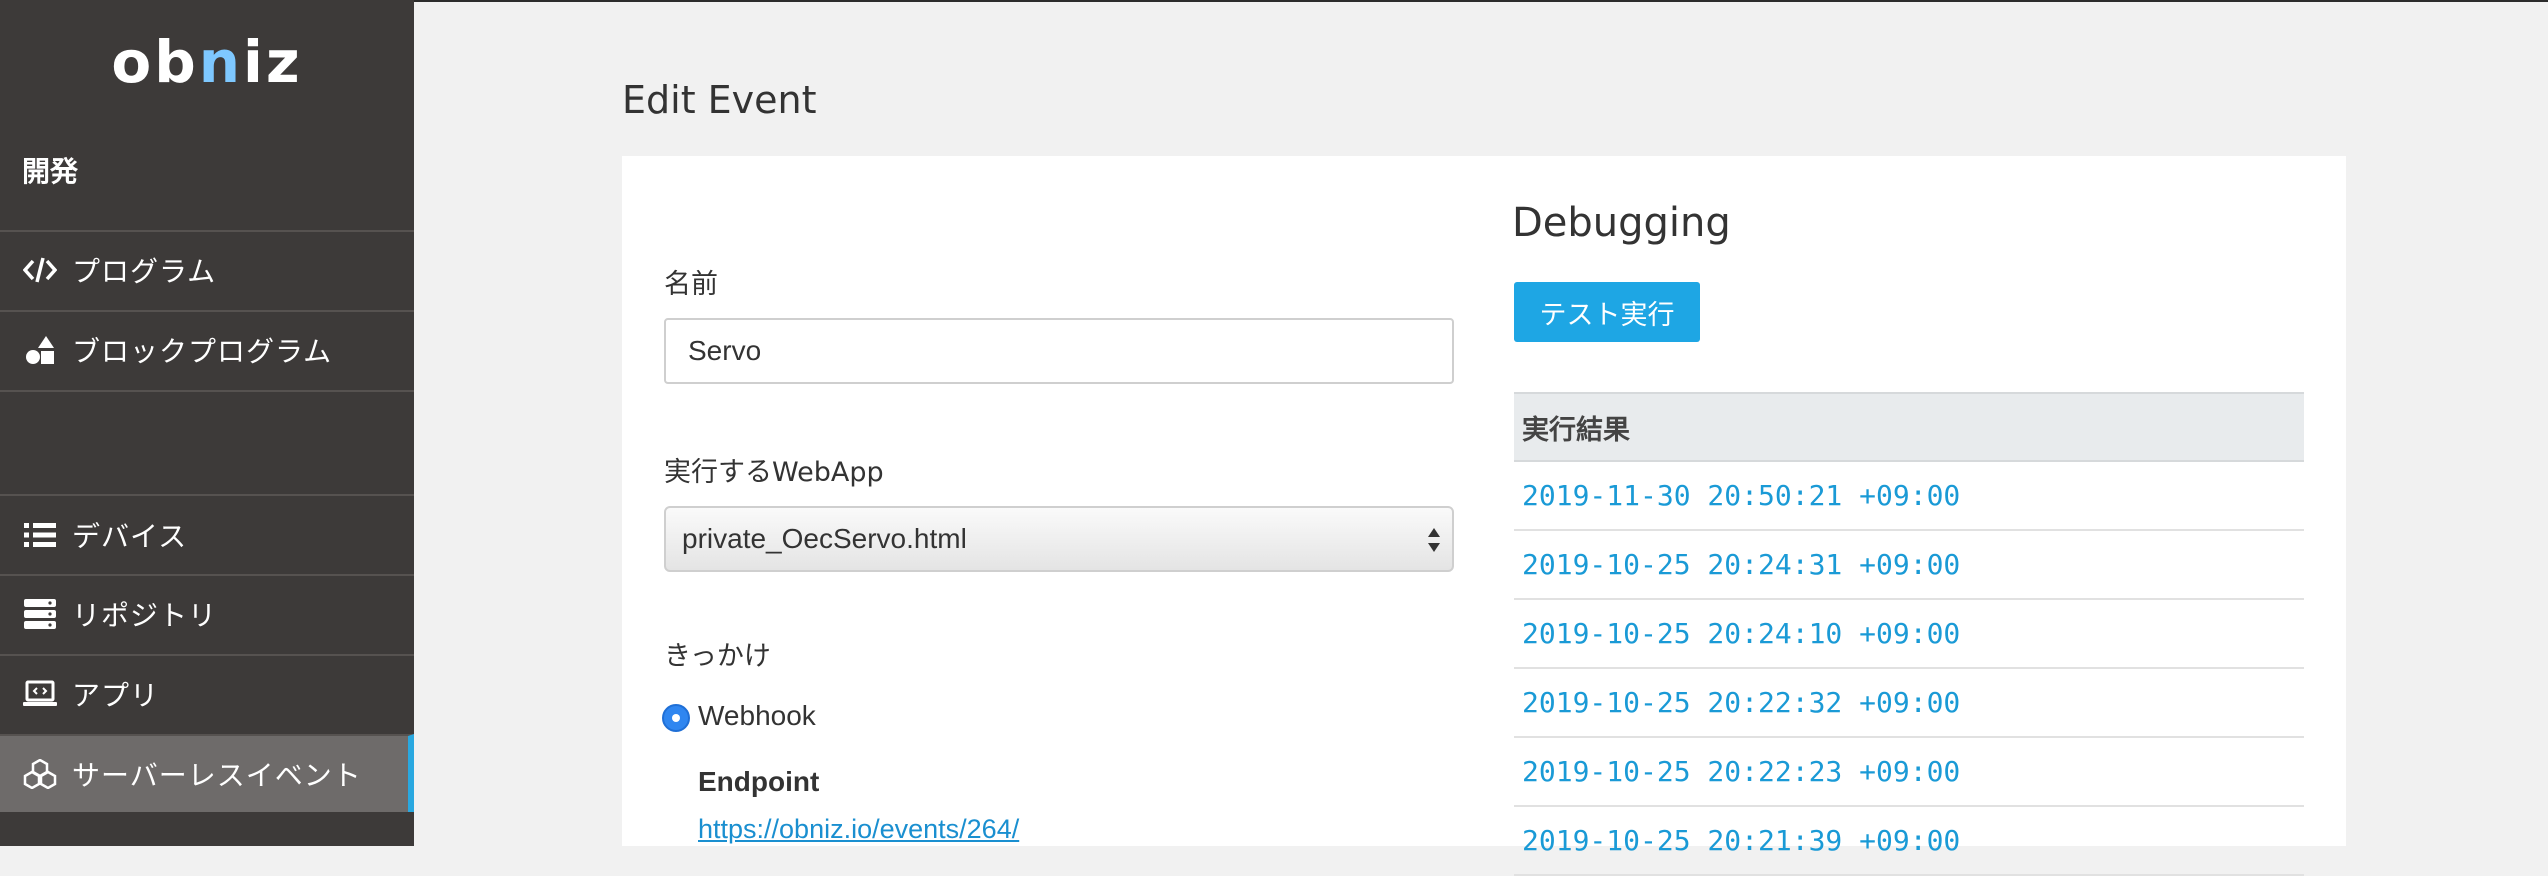  Describe the element at coordinates (50, 171) in the screenshot. I see `sidebar-section-title: 開発` at that location.